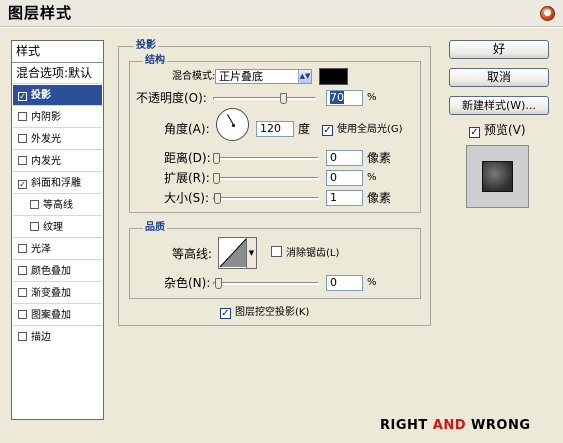  I want to click on watermark-wrong: WRONG, so click(498, 425).